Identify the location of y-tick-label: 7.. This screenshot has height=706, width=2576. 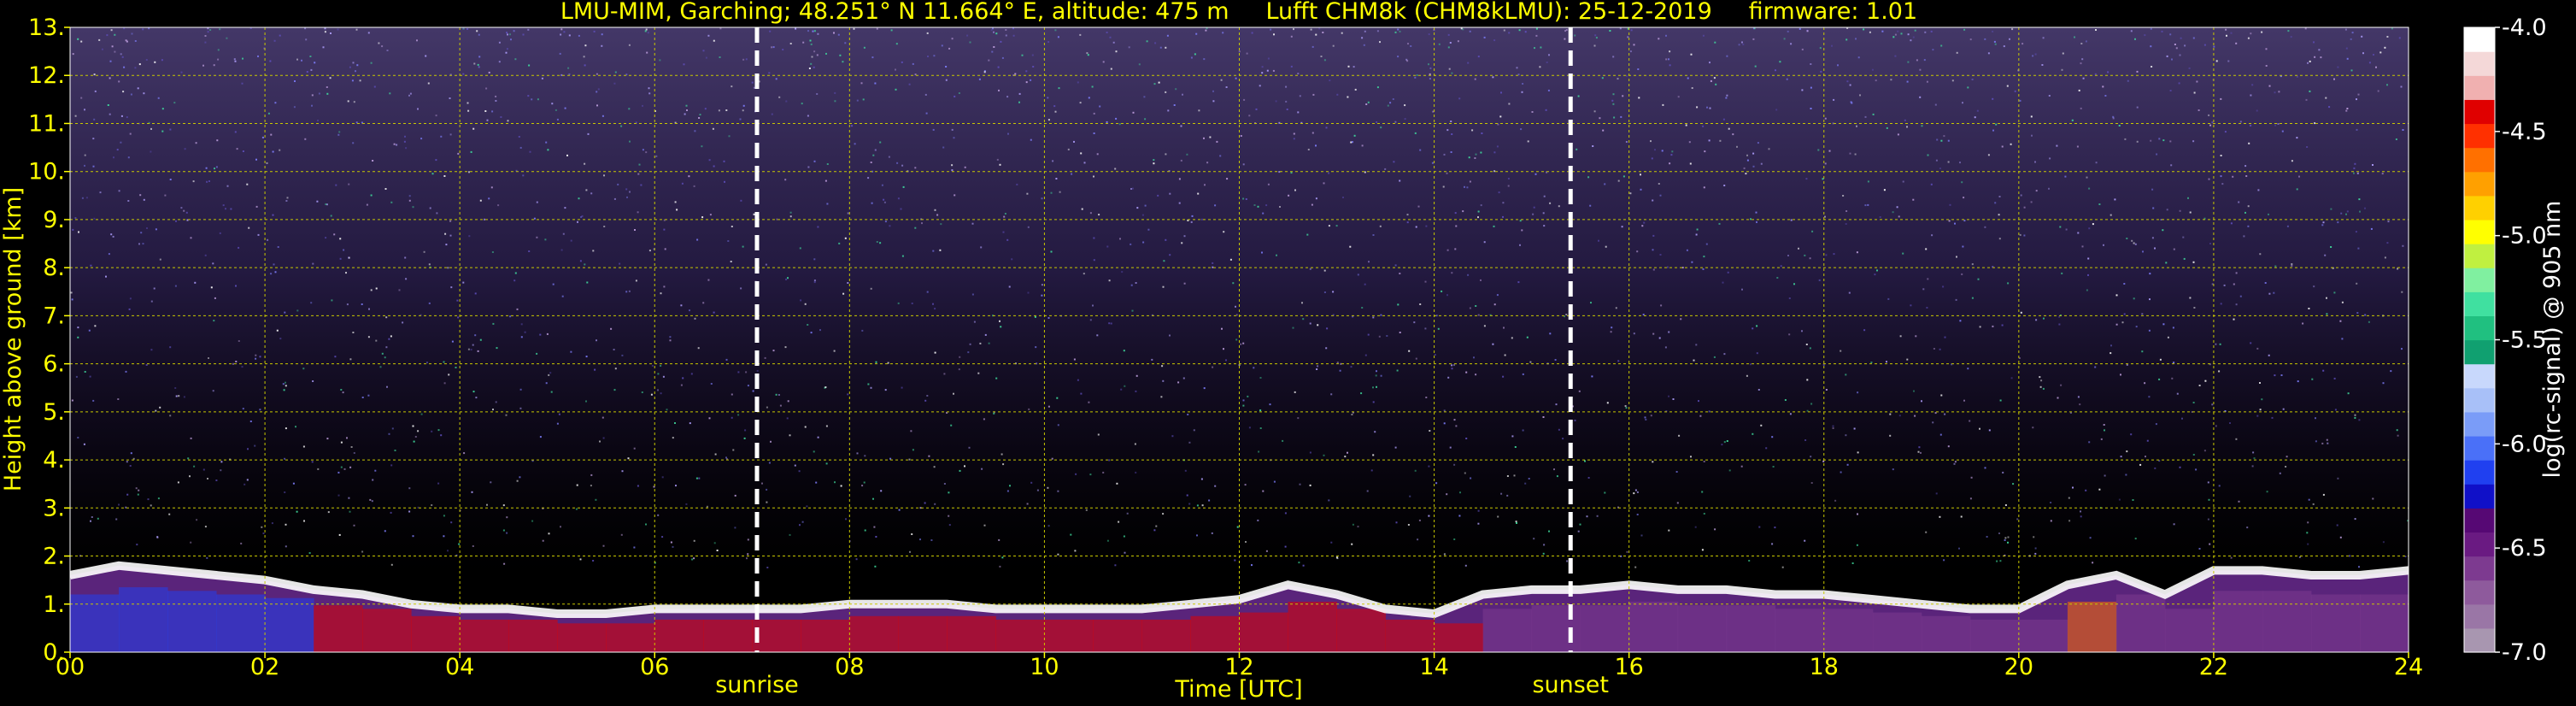
(54, 316).